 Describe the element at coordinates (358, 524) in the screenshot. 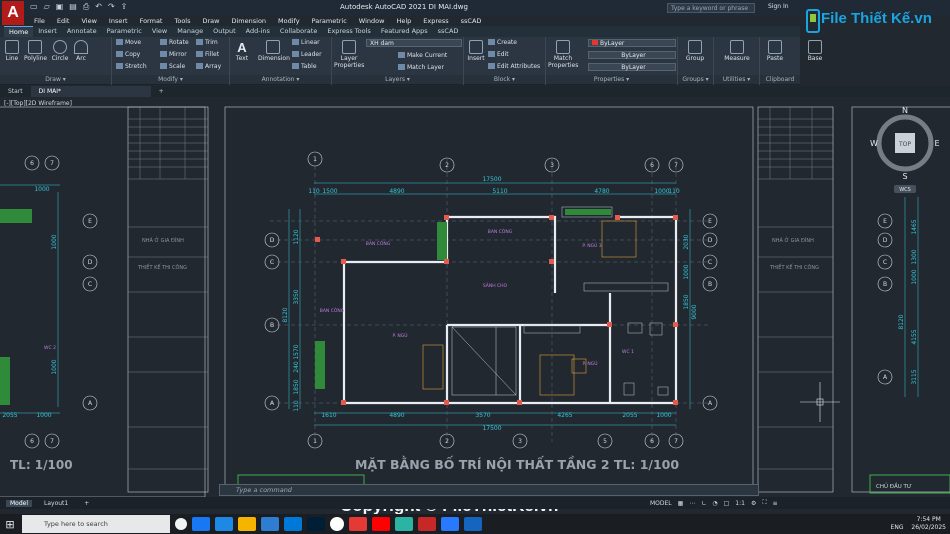

I see `app-icon` at that location.